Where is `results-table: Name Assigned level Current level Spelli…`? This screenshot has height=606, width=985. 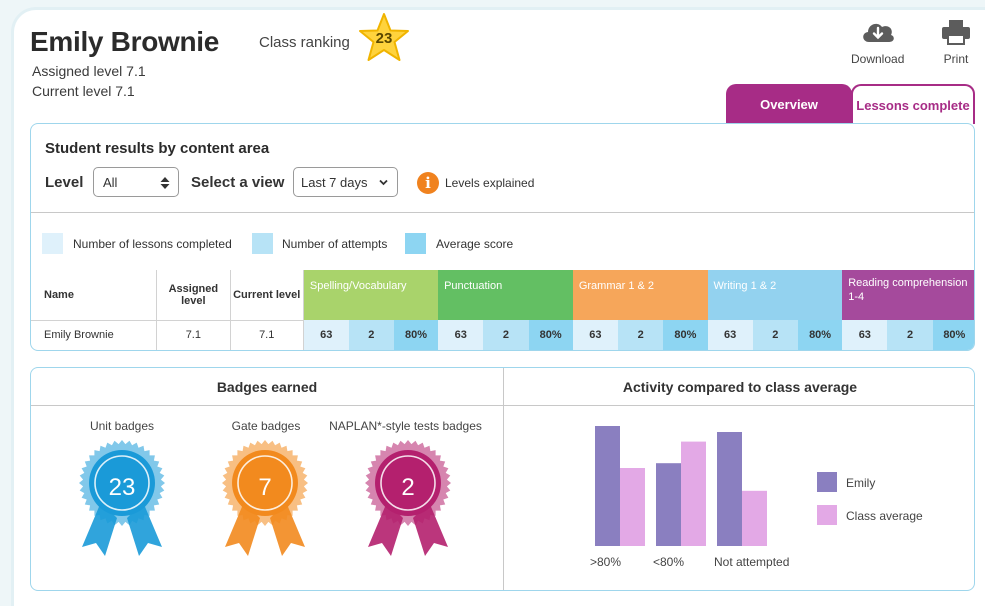
results-table: Name Assigned level Current level Spelli… is located at coordinates (502, 310).